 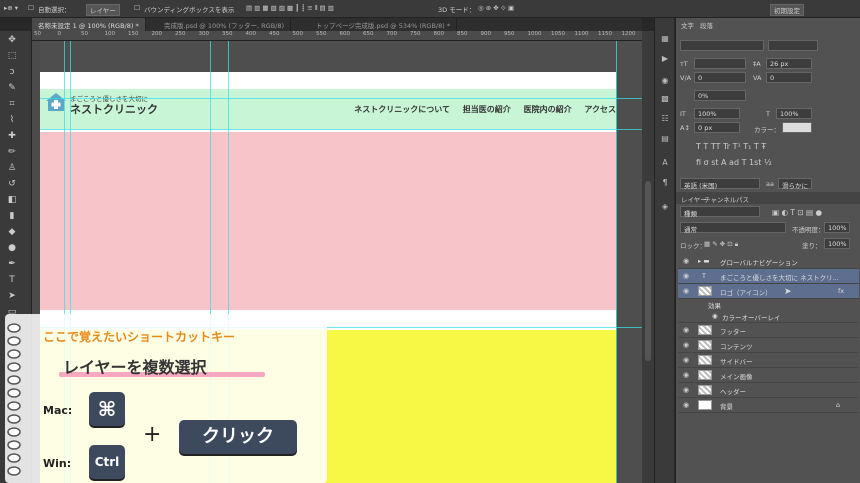 What do you see at coordinates (733, 228) in the screenshot?
I see `blend-mode-select: 通常` at bounding box center [733, 228].